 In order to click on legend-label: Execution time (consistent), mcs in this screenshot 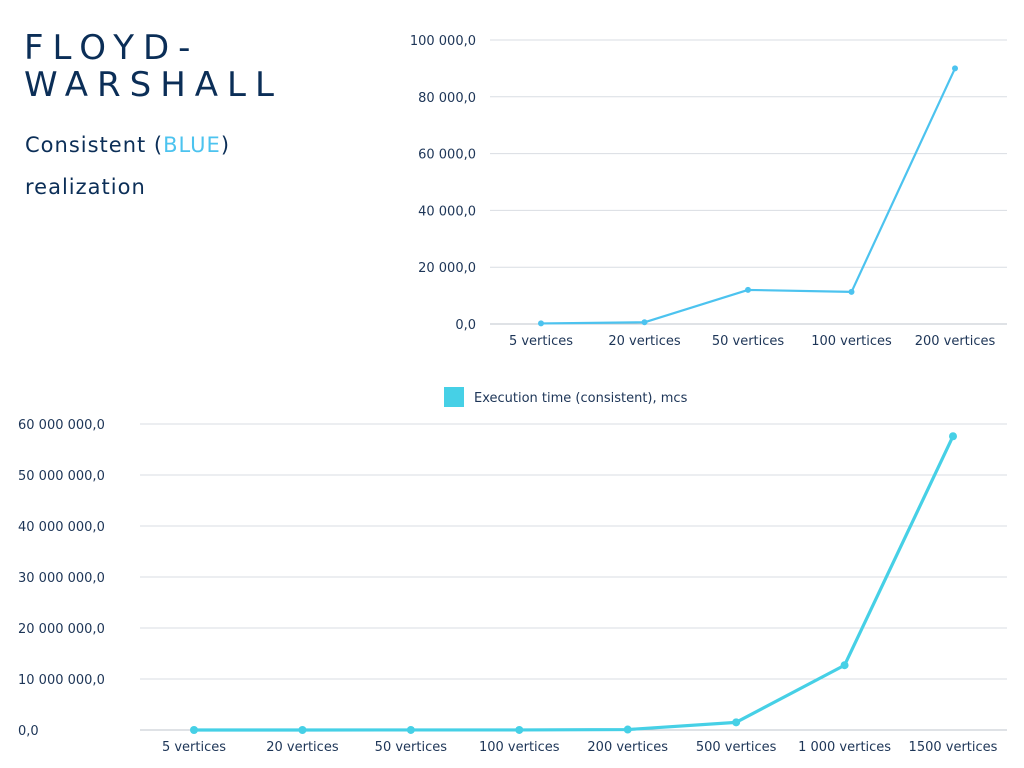, I will do `click(581, 398)`.